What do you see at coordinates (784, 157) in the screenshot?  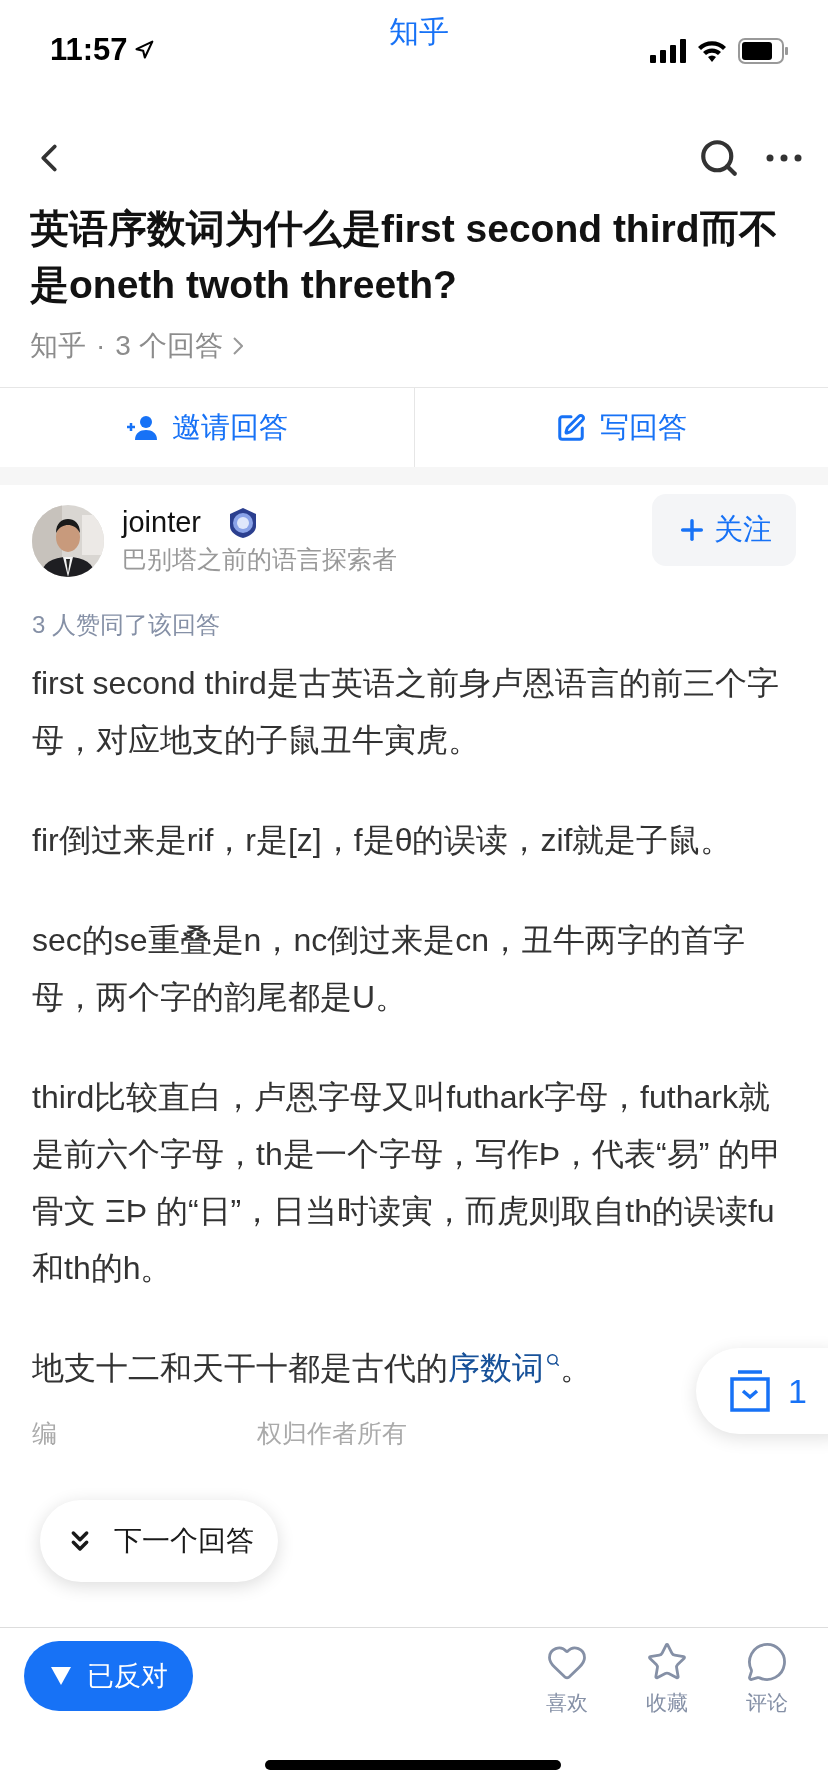 I see `more-icon` at bounding box center [784, 157].